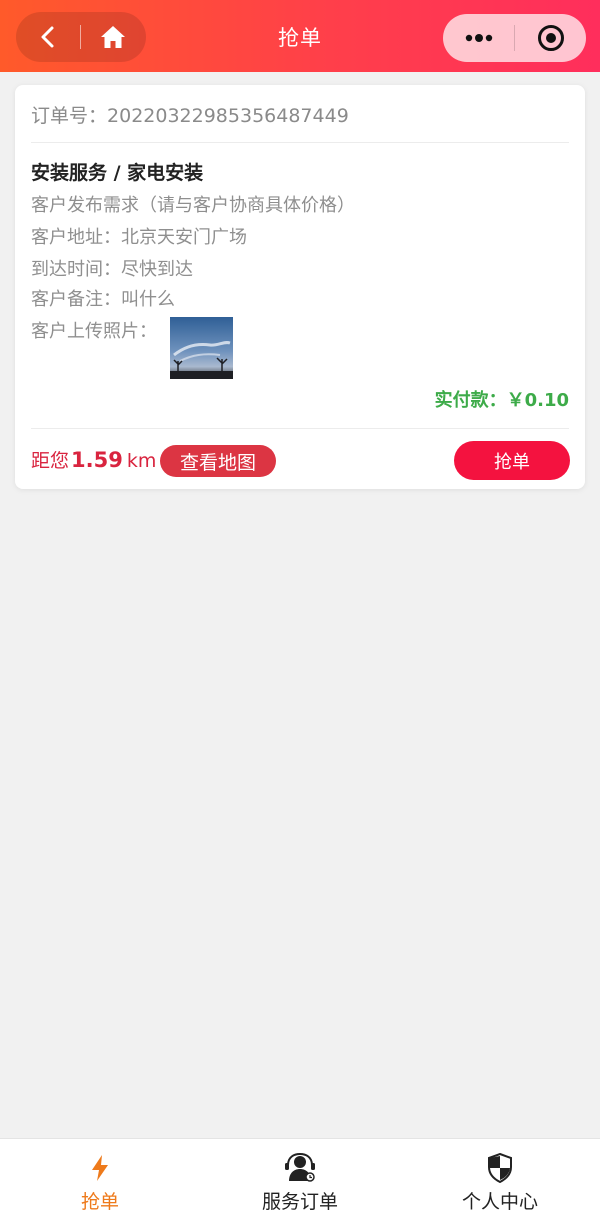 Image resolution: width=600 pixels, height=1218 pixels. I want to click on nav-capsule-right, so click(514, 38).